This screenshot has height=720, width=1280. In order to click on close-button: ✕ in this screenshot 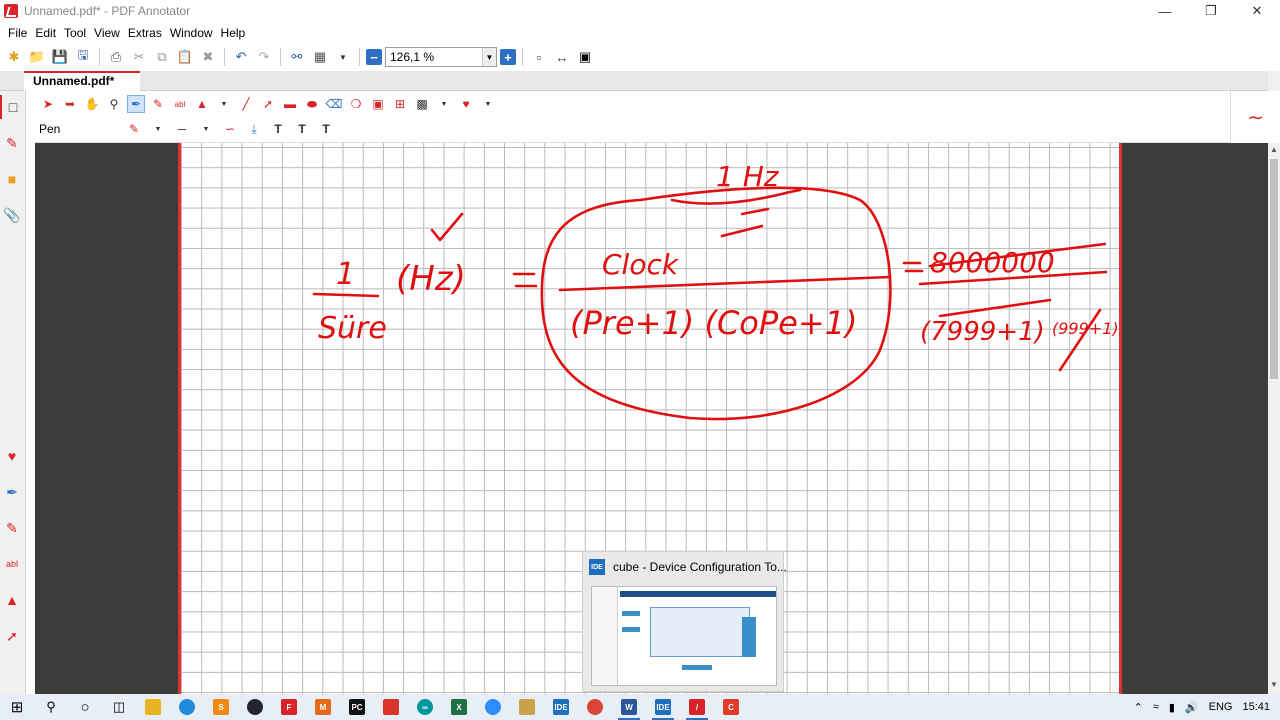, I will do `click(1257, 11)`.